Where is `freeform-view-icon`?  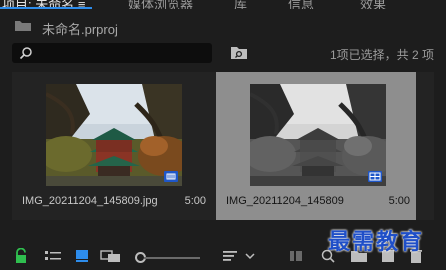
freeform-view-icon is located at coordinates (111, 256).